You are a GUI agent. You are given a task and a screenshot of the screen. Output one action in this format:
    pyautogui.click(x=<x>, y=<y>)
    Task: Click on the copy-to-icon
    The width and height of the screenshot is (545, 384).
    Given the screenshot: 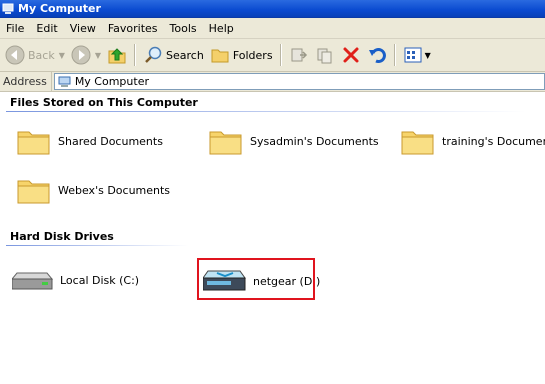 What is the action you would take?
    pyautogui.click(x=324, y=56)
    